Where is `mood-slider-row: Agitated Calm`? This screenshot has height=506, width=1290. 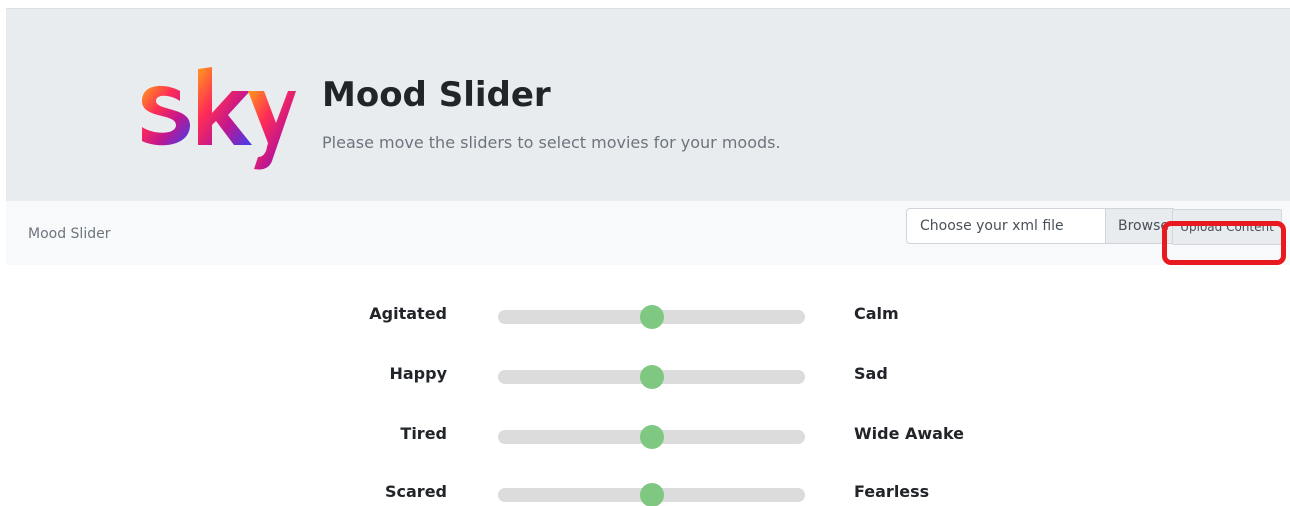
mood-slider-row: Agitated Calm is located at coordinates (645, 316).